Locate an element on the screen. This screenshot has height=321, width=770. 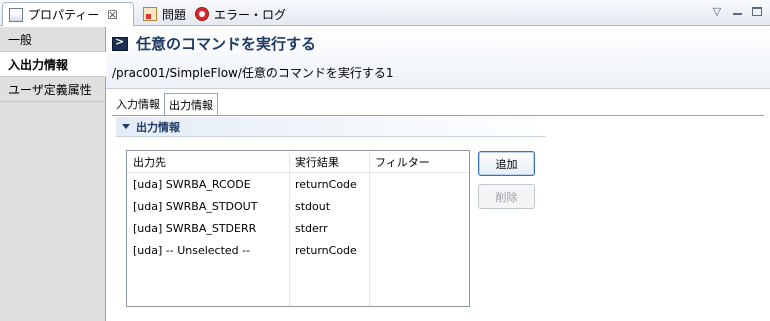
io-subtabs: 入力情報 出力情報 is located at coordinates (165, 104).